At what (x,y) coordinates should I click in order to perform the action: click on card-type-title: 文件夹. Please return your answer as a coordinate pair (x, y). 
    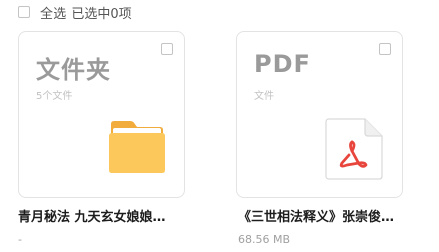
    Looking at the image, I should click on (73, 70).